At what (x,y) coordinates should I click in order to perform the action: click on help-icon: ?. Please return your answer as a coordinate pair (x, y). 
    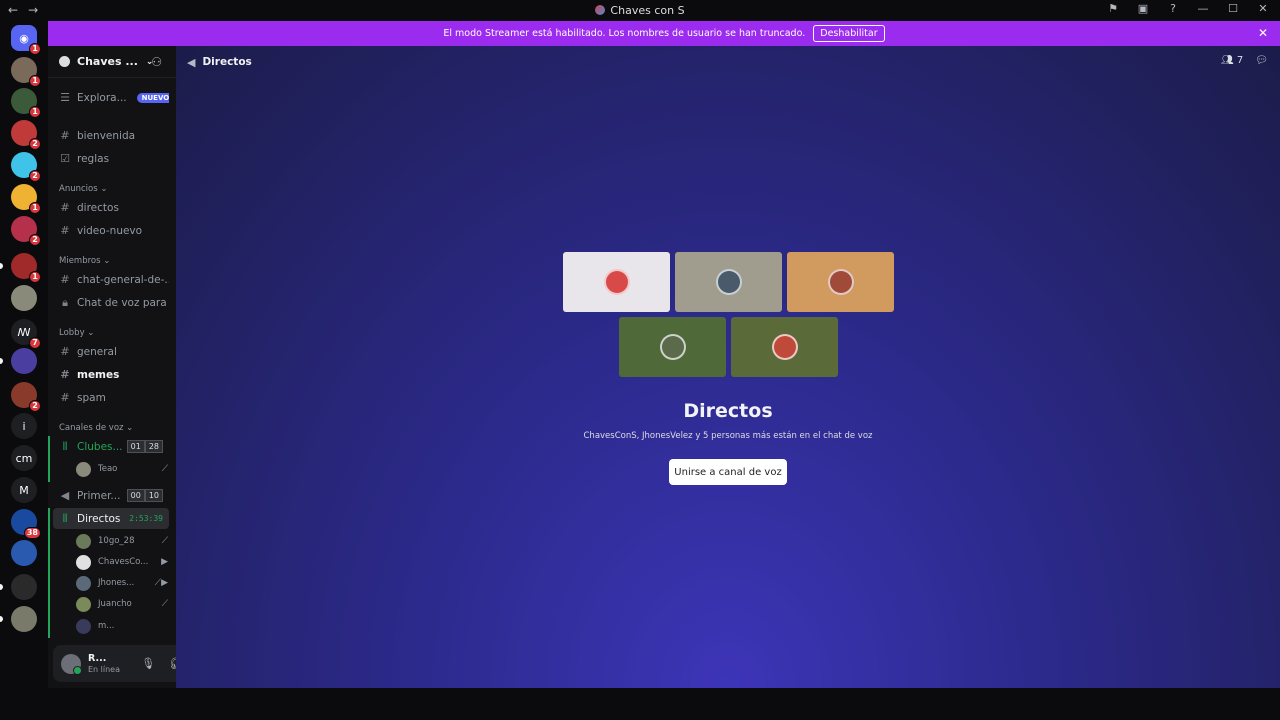
    Looking at the image, I should click on (1173, 8).